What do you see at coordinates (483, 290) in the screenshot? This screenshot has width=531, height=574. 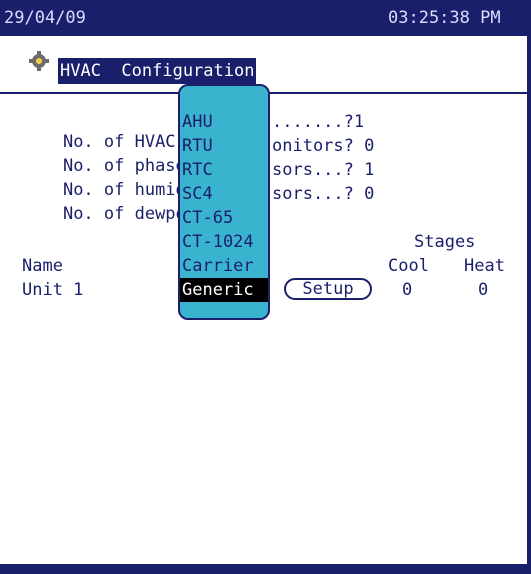 I see `heat-stages-value: 0` at bounding box center [483, 290].